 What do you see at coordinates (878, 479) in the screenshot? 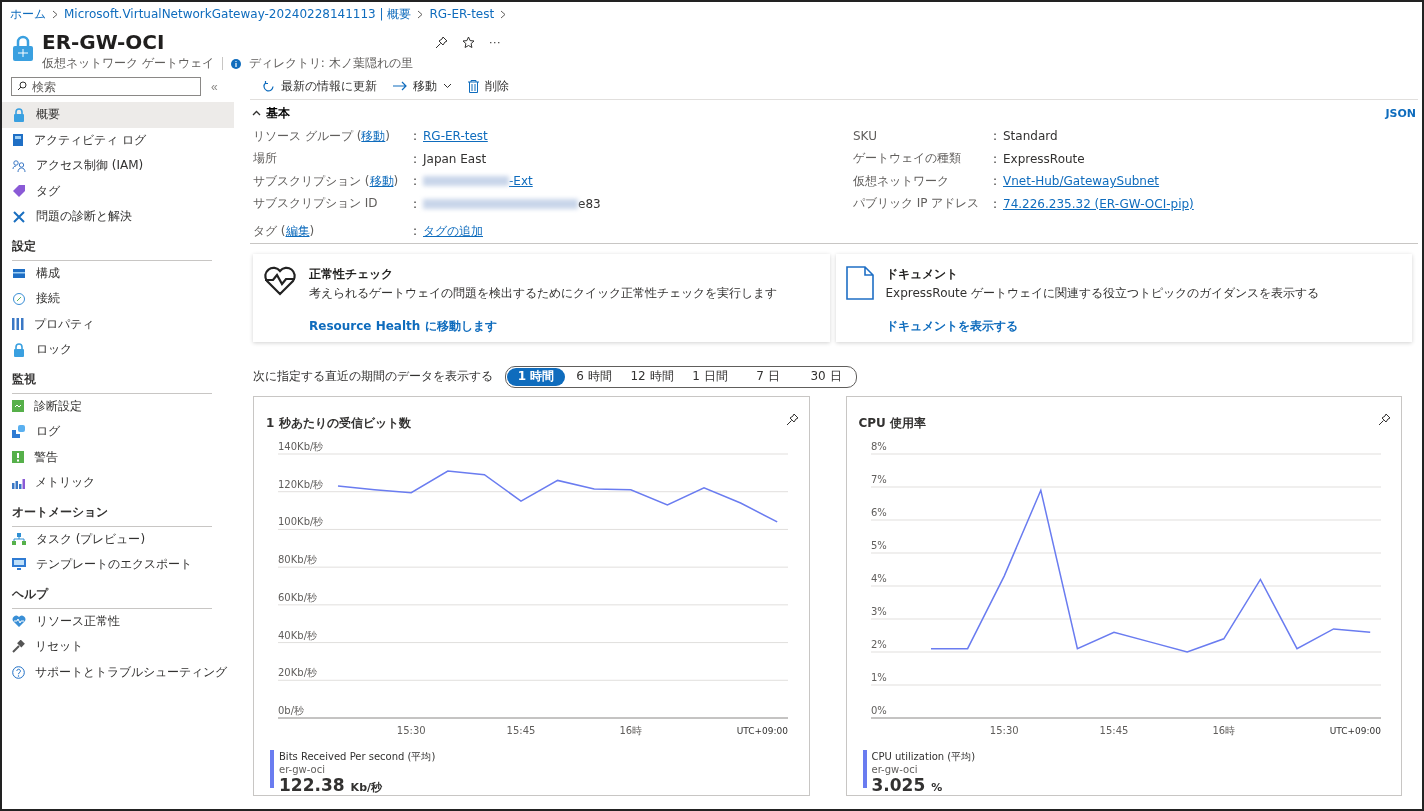
I see `y-axis-label: 7%` at bounding box center [878, 479].